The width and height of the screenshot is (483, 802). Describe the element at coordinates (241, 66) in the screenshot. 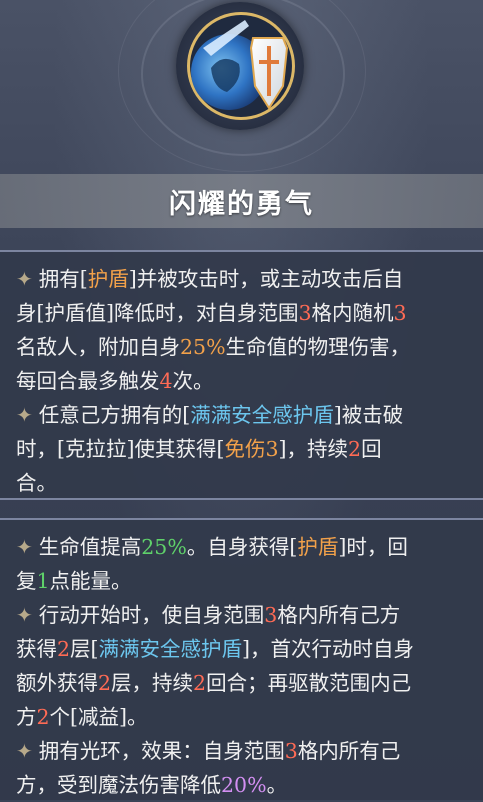

I see `sword-and-shield-icon` at that location.